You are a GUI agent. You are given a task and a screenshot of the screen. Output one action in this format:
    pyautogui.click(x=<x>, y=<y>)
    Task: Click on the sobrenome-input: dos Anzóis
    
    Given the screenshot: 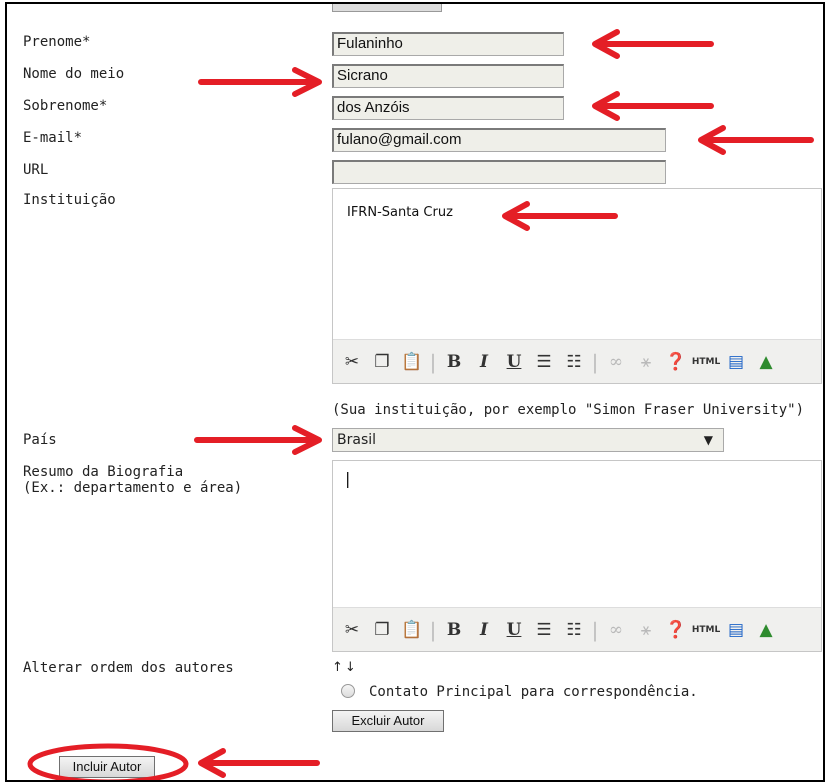 What is the action you would take?
    pyautogui.click(x=448, y=108)
    